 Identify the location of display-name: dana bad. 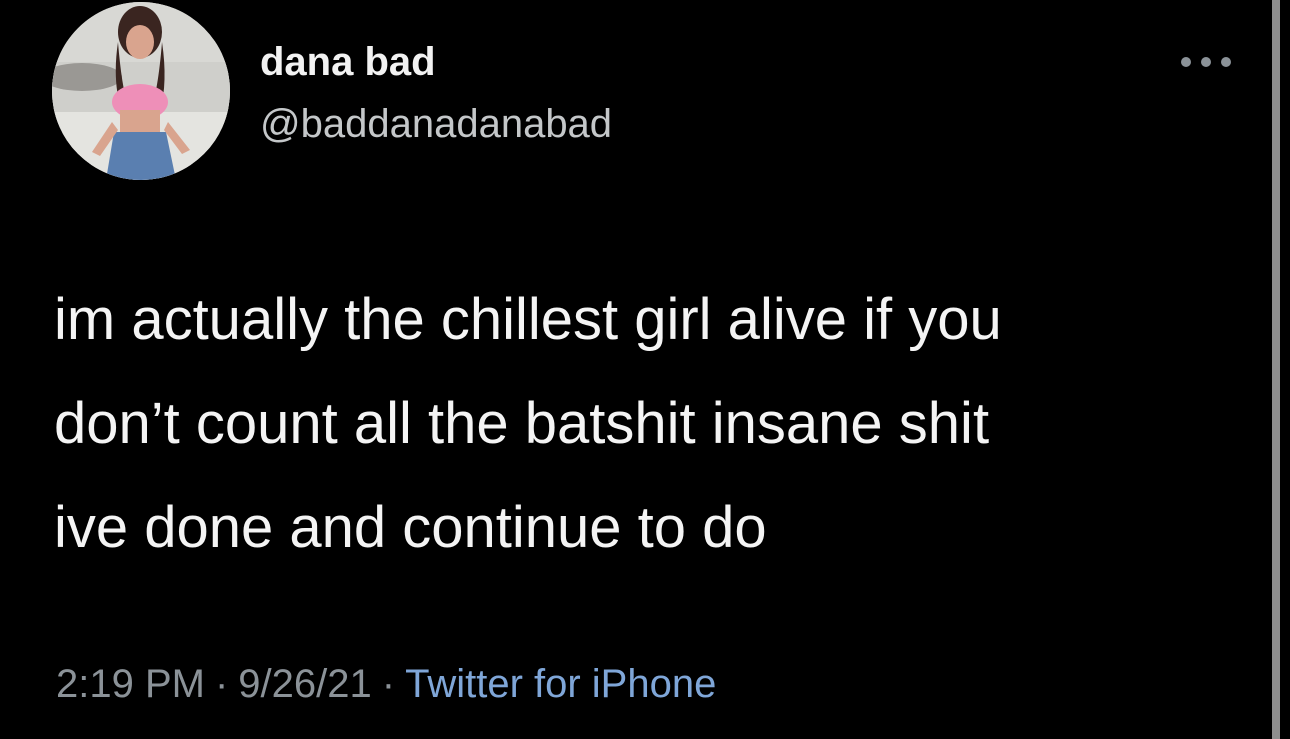
(348, 62).